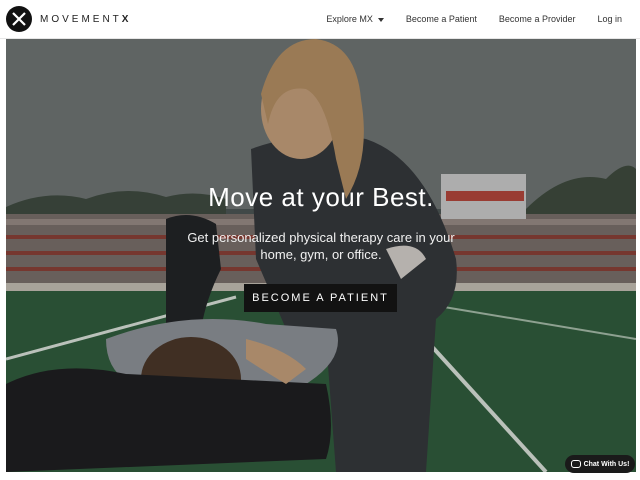 The width and height of the screenshot is (640, 480). I want to click on chat-with-us-button: Chat With Us!, so click(600, 464).